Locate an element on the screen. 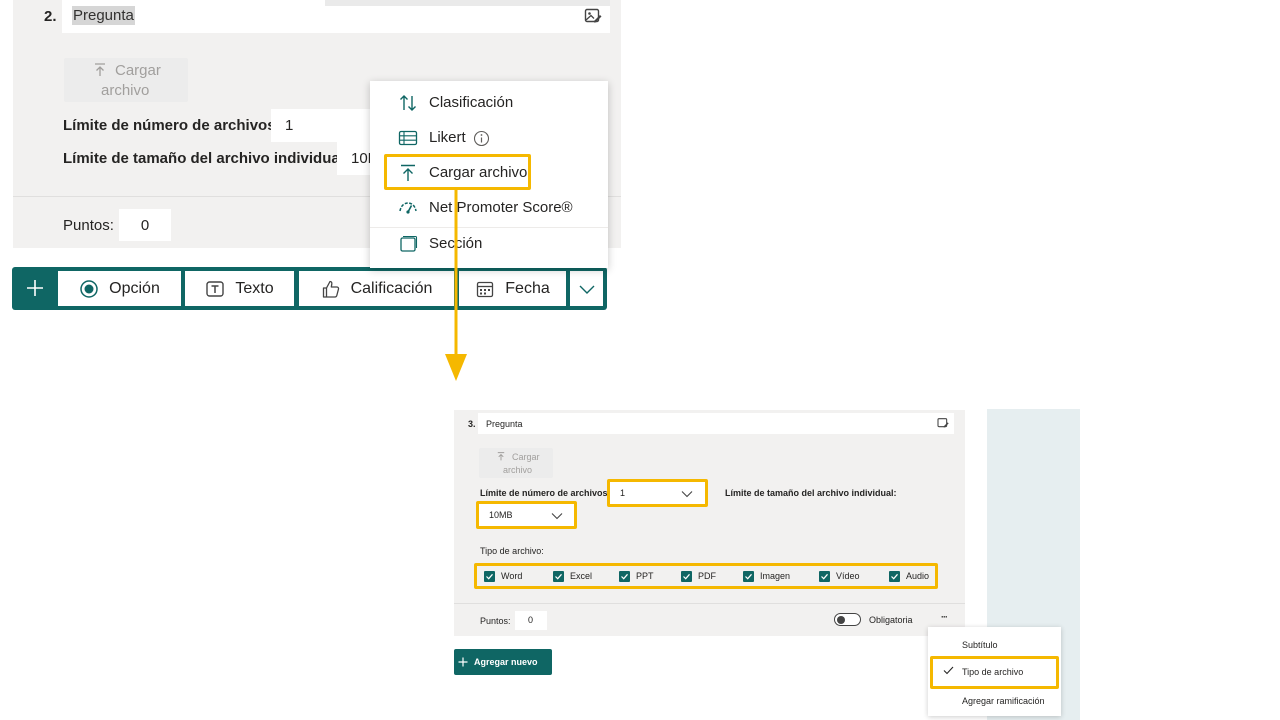 Image resolution: width=1280 pixels, height=720 pixels. menu-item-likert: Likert is located at coordinates (489, 138).